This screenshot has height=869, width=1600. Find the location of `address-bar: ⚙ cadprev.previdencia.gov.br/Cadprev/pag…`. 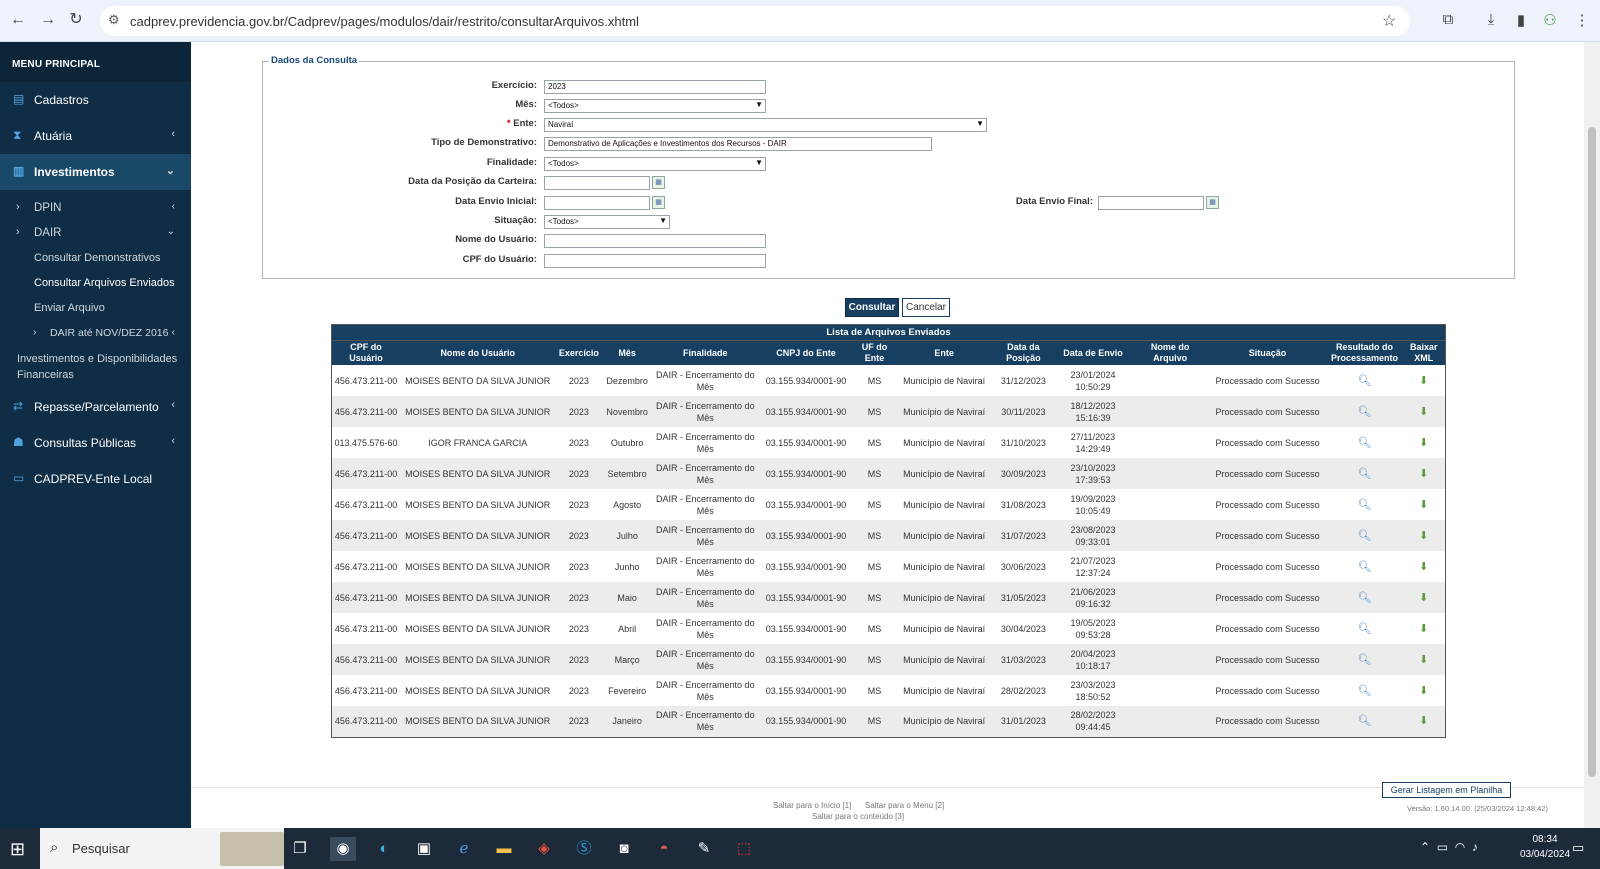

address-bar: ⚙ cadprev.previdencia.gov.br/Cadprev/pag… is located at coordinates (755, 21).